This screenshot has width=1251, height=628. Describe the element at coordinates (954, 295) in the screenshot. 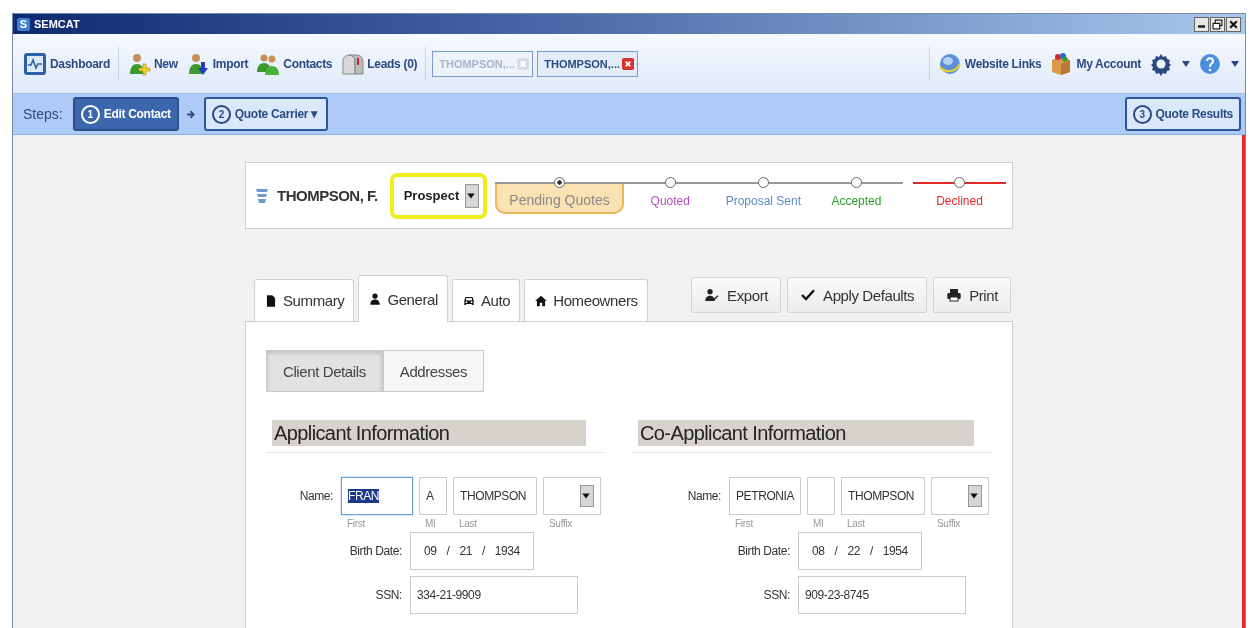

I see `printer-icon` at that location.